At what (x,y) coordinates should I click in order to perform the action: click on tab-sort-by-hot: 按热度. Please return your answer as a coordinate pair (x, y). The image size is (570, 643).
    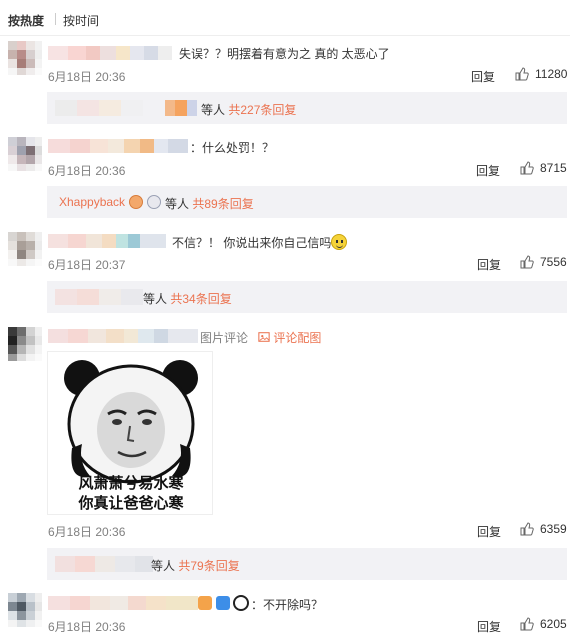
    Looking at the image, I should click on (26, 20).